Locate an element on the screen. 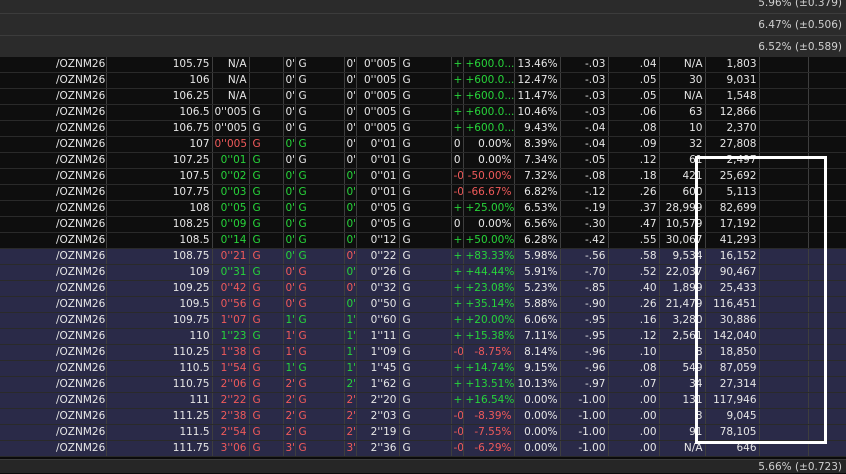  delta-cell: -.42 is located at coordinates (584, 240).